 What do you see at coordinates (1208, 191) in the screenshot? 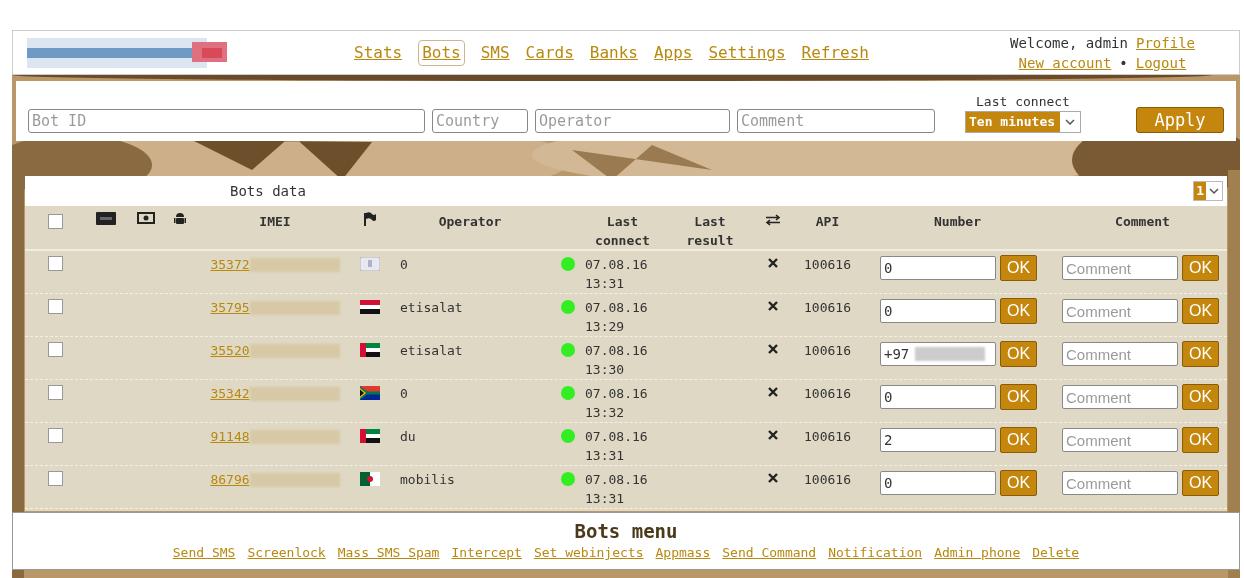
I see `page-select: 1` at bounding box center [1208, 191].